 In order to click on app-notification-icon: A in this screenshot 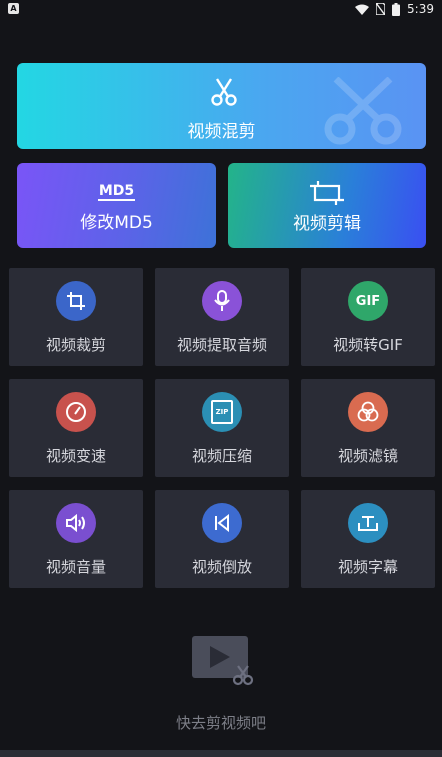, I will do `click(13, 8)`.